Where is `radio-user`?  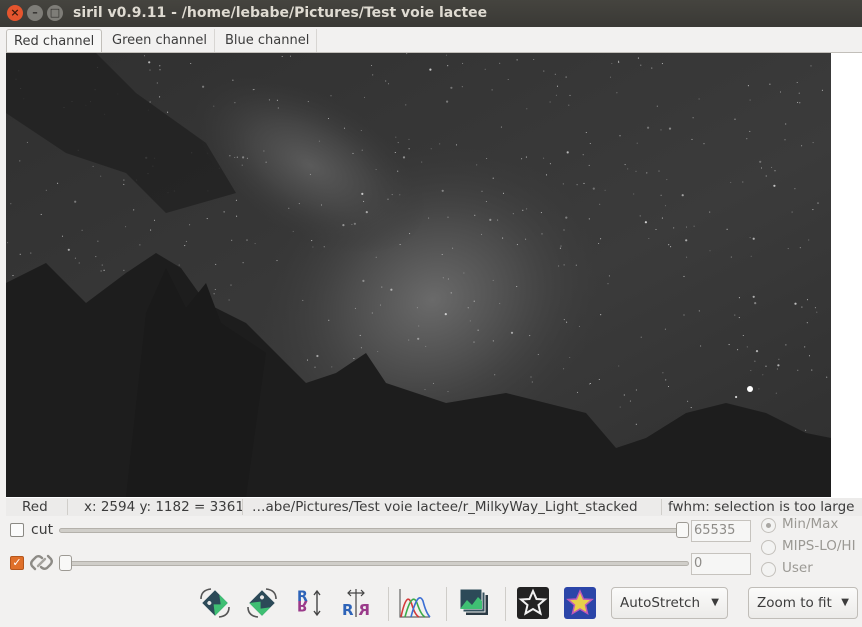
radio-user is located at coordinates (768, 569).